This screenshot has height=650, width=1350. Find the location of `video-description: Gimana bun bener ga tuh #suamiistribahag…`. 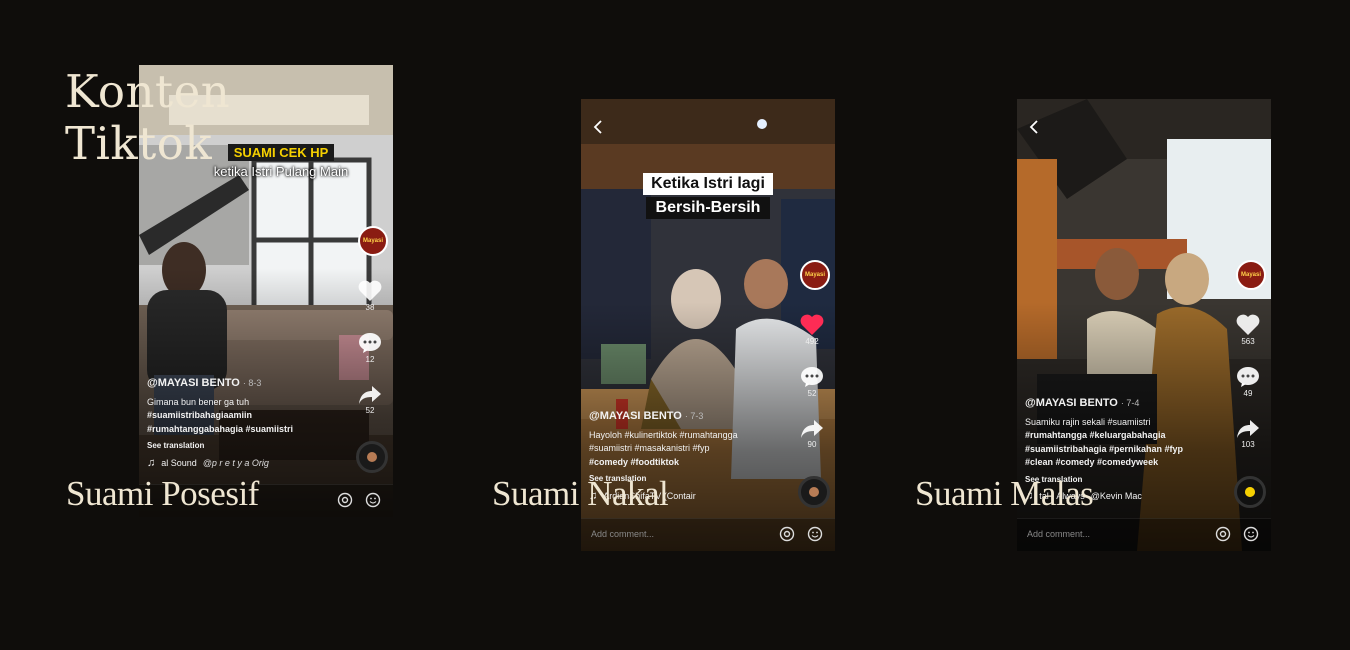

video-description: Gimana bun bener ga tuh #suamiistribahag… is located at coordinates (245, 416).